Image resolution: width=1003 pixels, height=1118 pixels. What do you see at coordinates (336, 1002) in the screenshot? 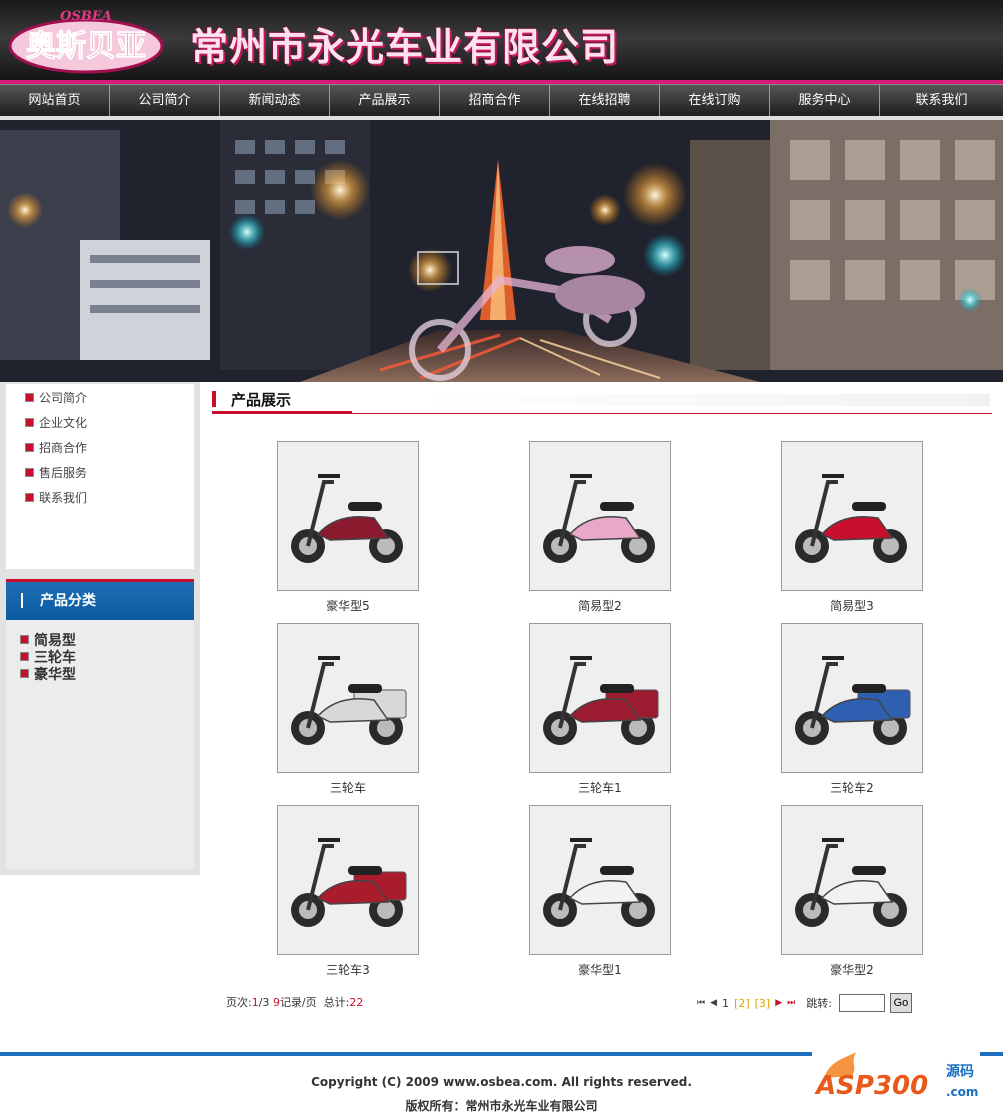
I see `total-label: 总计:` at bounding box center [336, 1002].